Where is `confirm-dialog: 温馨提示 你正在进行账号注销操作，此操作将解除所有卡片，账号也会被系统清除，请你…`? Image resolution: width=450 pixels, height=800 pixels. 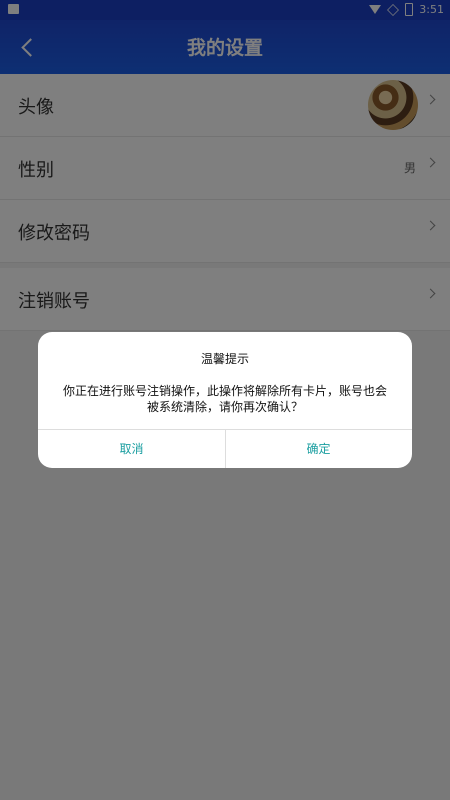 confirm-dialog: 温馨提示 你正在进行账号注销操作，此操作将解除所有卡片，账号也会被系统清除，请你… is located at coordinates (225, 400).